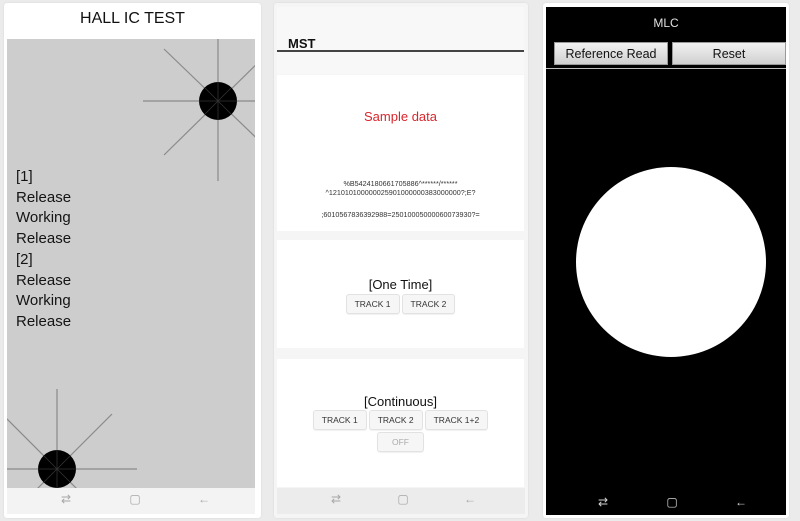 This screenshot has width=800, height=521. What do you see at coordinates (400, 401) in the screenshot?
I see `continuous-title: [Continuous]` at bounding box center [400, 401].